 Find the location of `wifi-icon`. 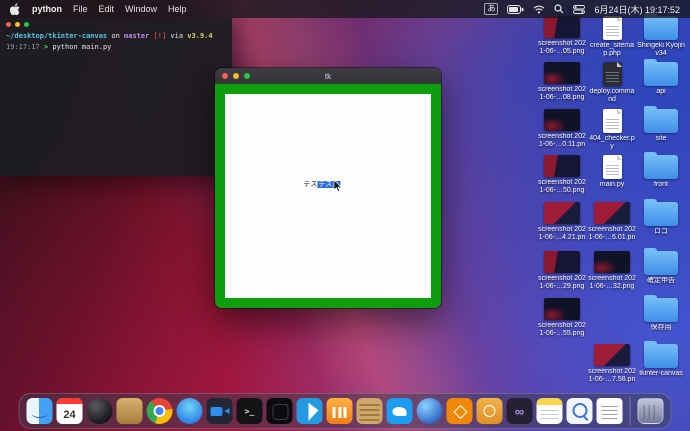

wifi-icon is located at coordinates (539, 9).